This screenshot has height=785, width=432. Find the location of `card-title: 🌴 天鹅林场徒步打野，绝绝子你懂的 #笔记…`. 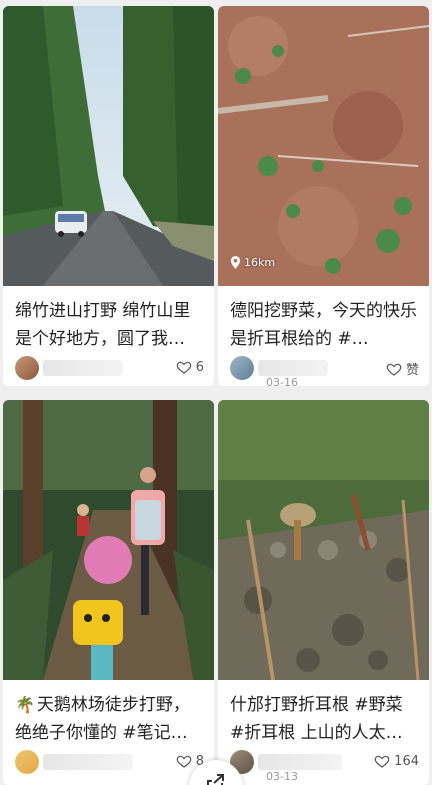

card-title: 🌴 天鹅林场徒步打野，绝绝子你懂的 #笔记… is located at coordinates (109, 720).